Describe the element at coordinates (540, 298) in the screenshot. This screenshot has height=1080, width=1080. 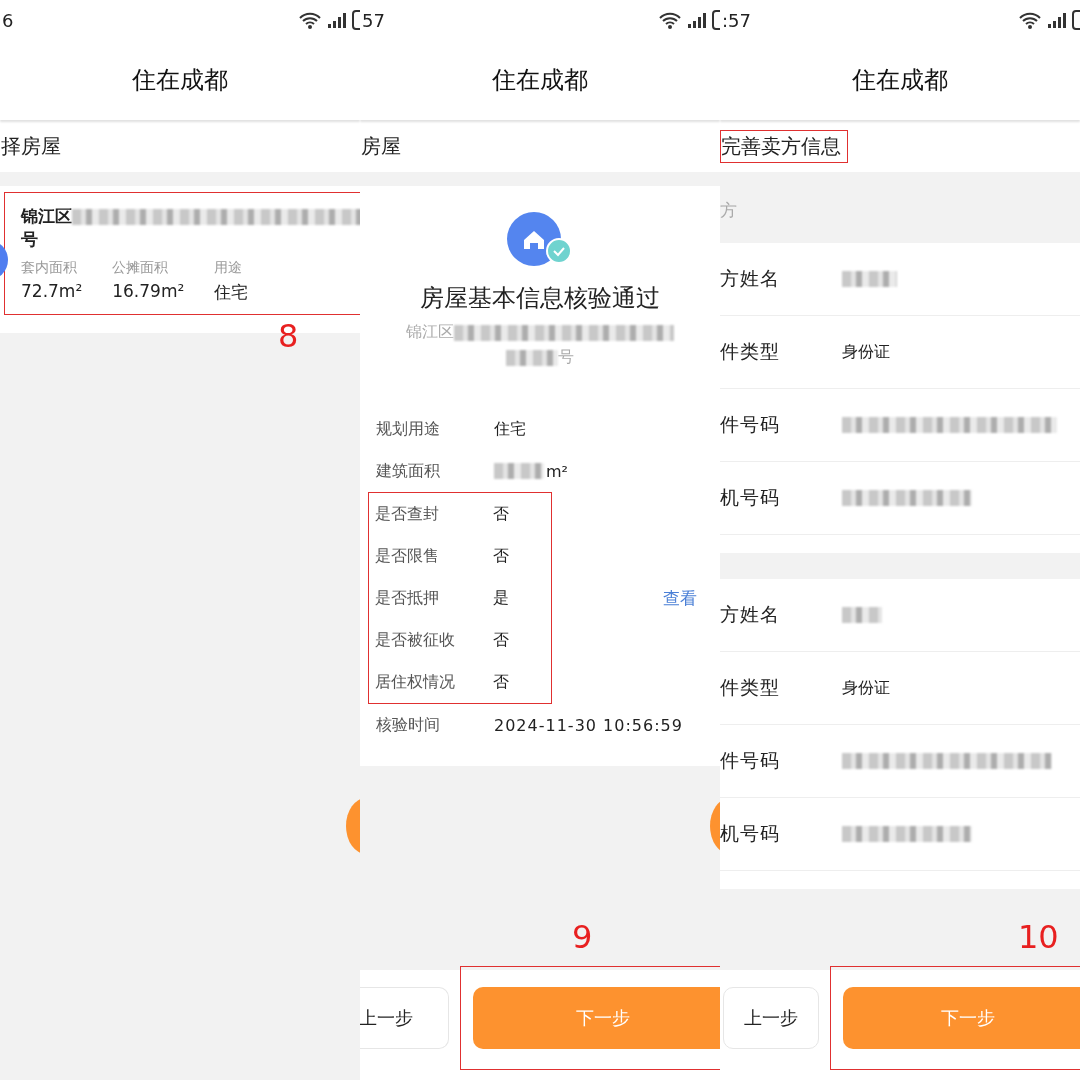
I see `result-title: 房屋基本信息核验通过` at that location.